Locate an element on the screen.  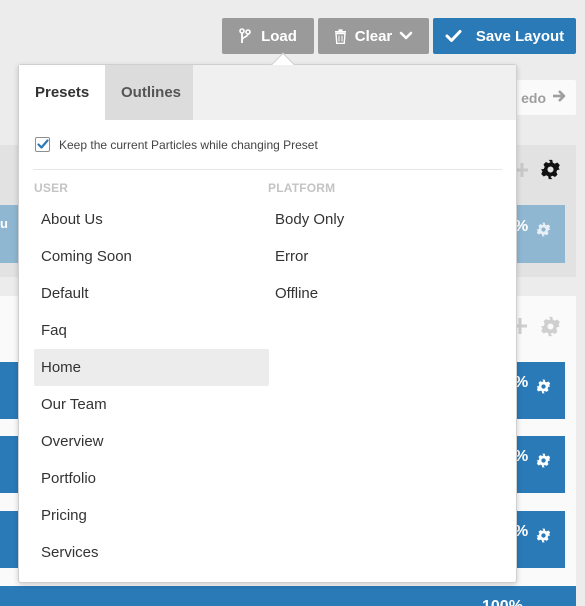
clear-button: Clear is located at coordinates (373, 36).